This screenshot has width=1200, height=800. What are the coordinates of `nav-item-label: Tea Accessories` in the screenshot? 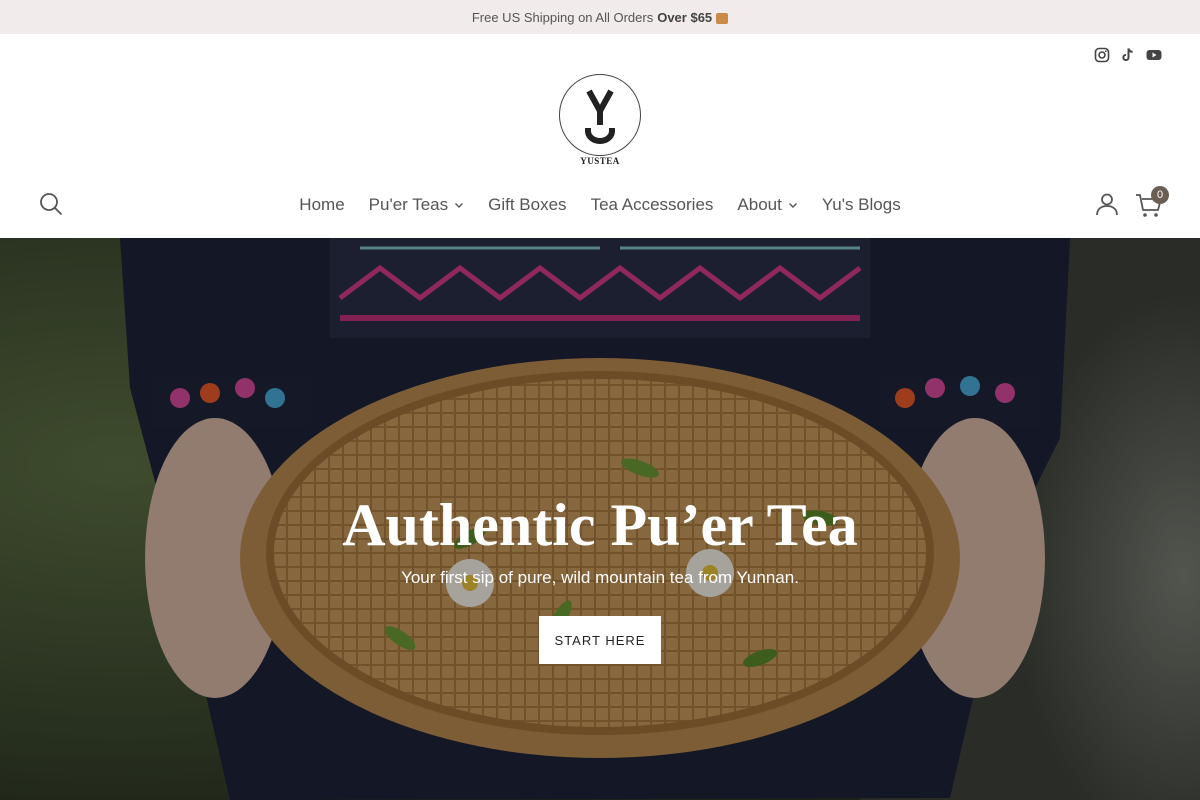 It's located at (652, 204).